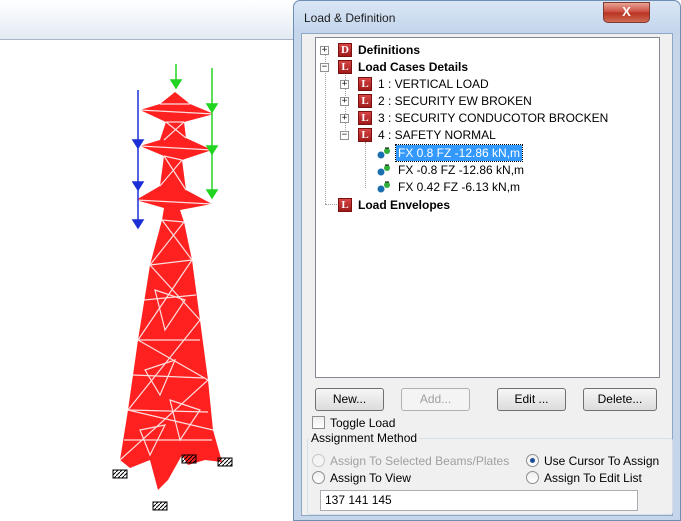  I want to click on tree-node-label: Load Envelopes, so click(404, 205).